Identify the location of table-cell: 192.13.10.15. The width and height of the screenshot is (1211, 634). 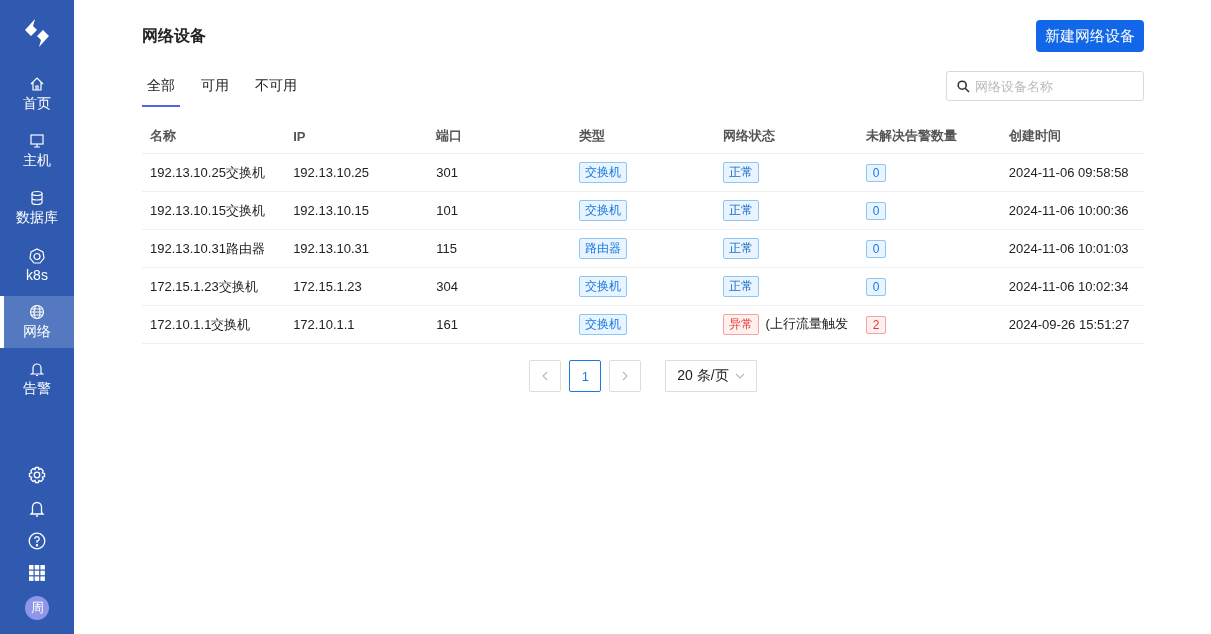
(331, 210).